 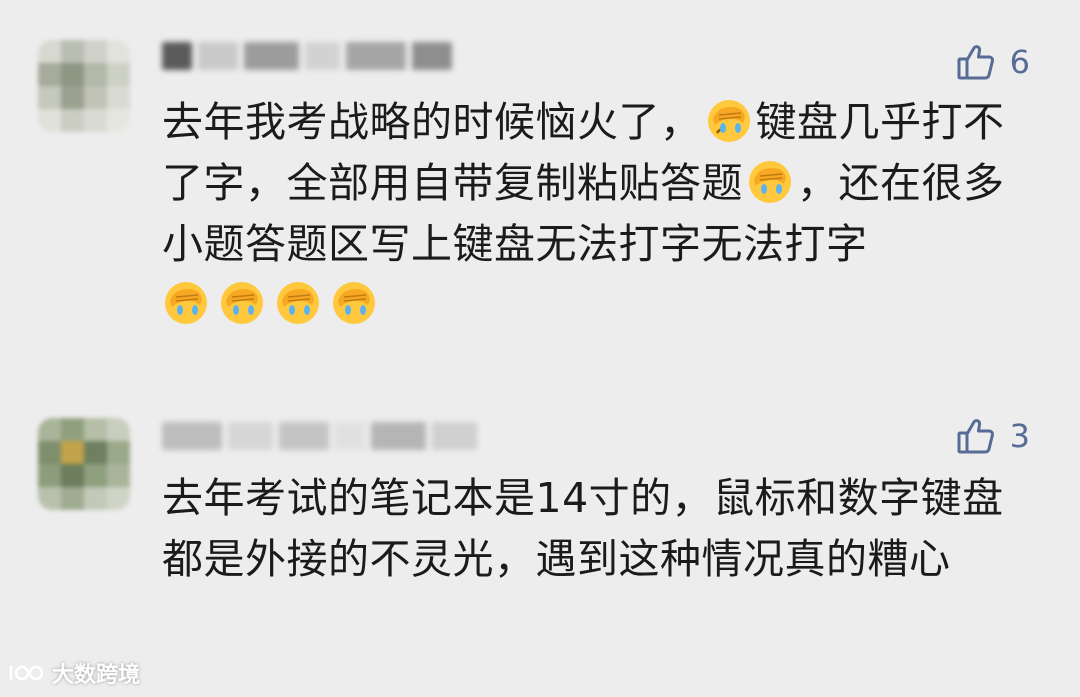 I want to click on like-button: 6, so click(x=993, y=62).